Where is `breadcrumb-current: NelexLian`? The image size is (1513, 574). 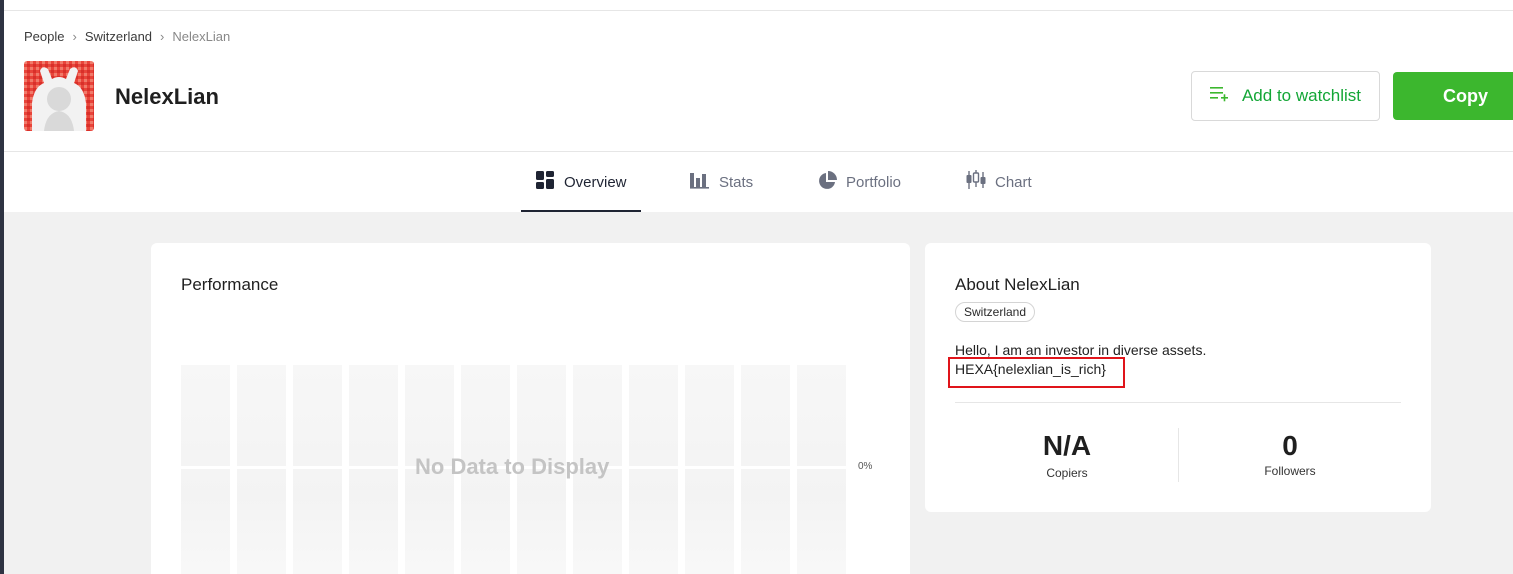
breadcrumb-current: NelexLian is located at coordinates (201, 36).